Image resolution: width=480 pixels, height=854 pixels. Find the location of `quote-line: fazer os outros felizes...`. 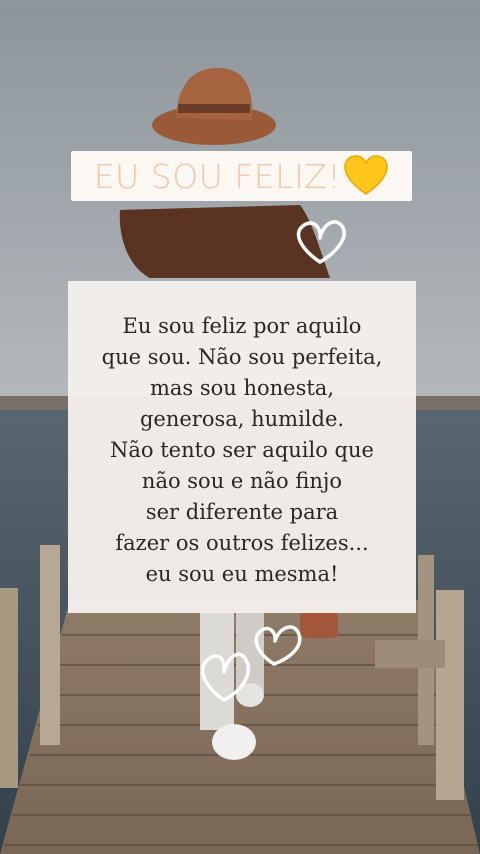

quote-line: fazer os outros felizes... is located at coordinates (242, 543).